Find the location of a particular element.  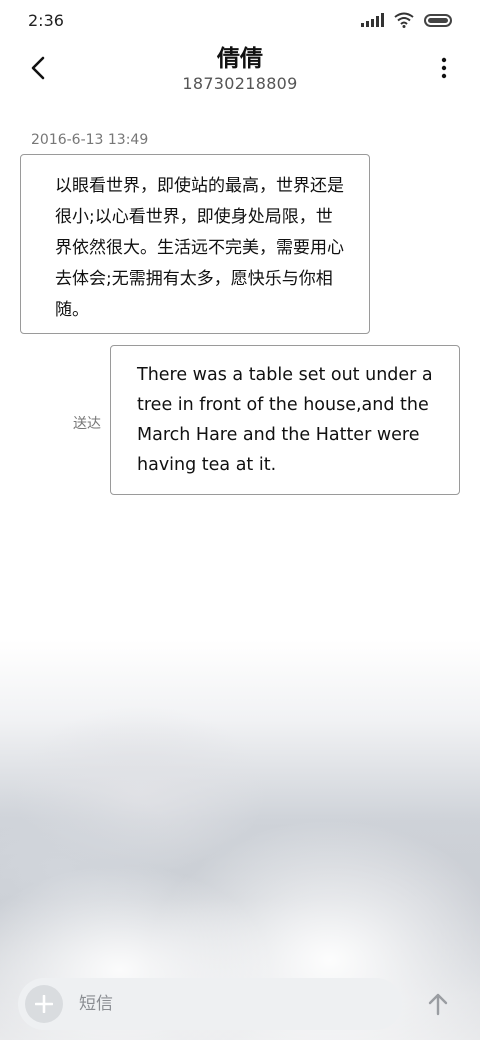

more-vert-icon is located at coordinates (444, 68).